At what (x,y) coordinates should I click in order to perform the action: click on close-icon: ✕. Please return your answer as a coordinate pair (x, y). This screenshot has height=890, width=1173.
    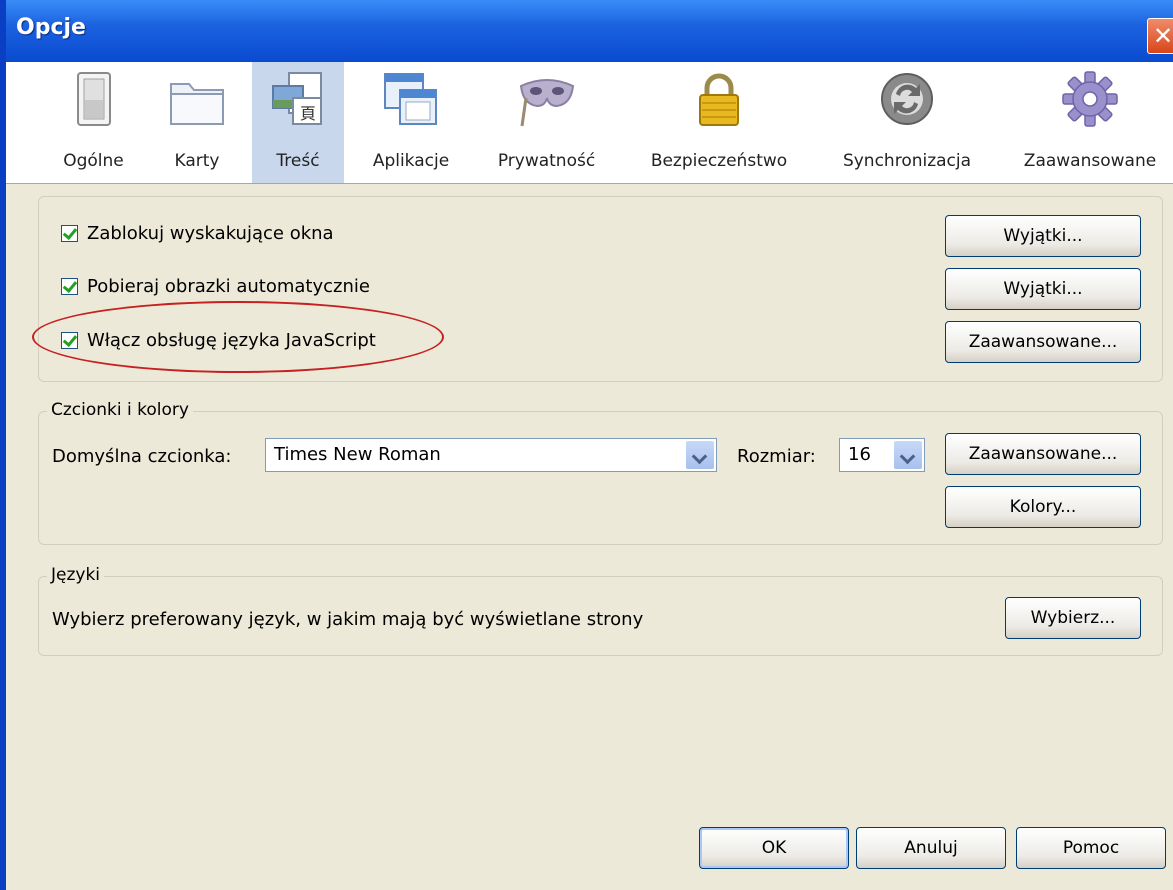
    Looking at the image, I should click on (1162, 36).